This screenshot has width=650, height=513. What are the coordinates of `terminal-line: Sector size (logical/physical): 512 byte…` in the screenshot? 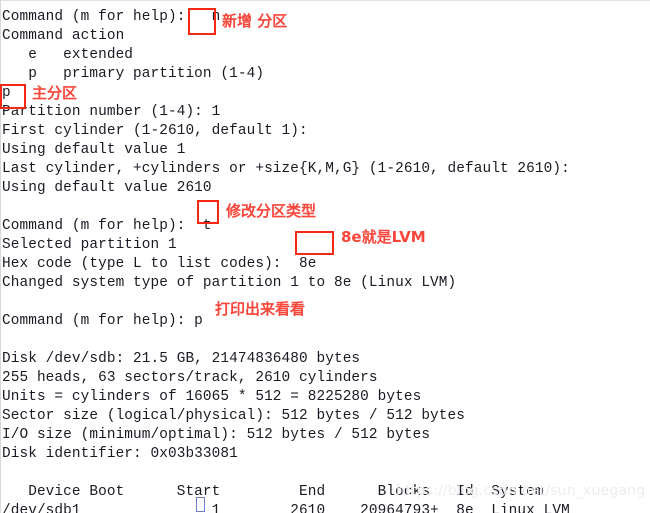 It's located at (233, 416).